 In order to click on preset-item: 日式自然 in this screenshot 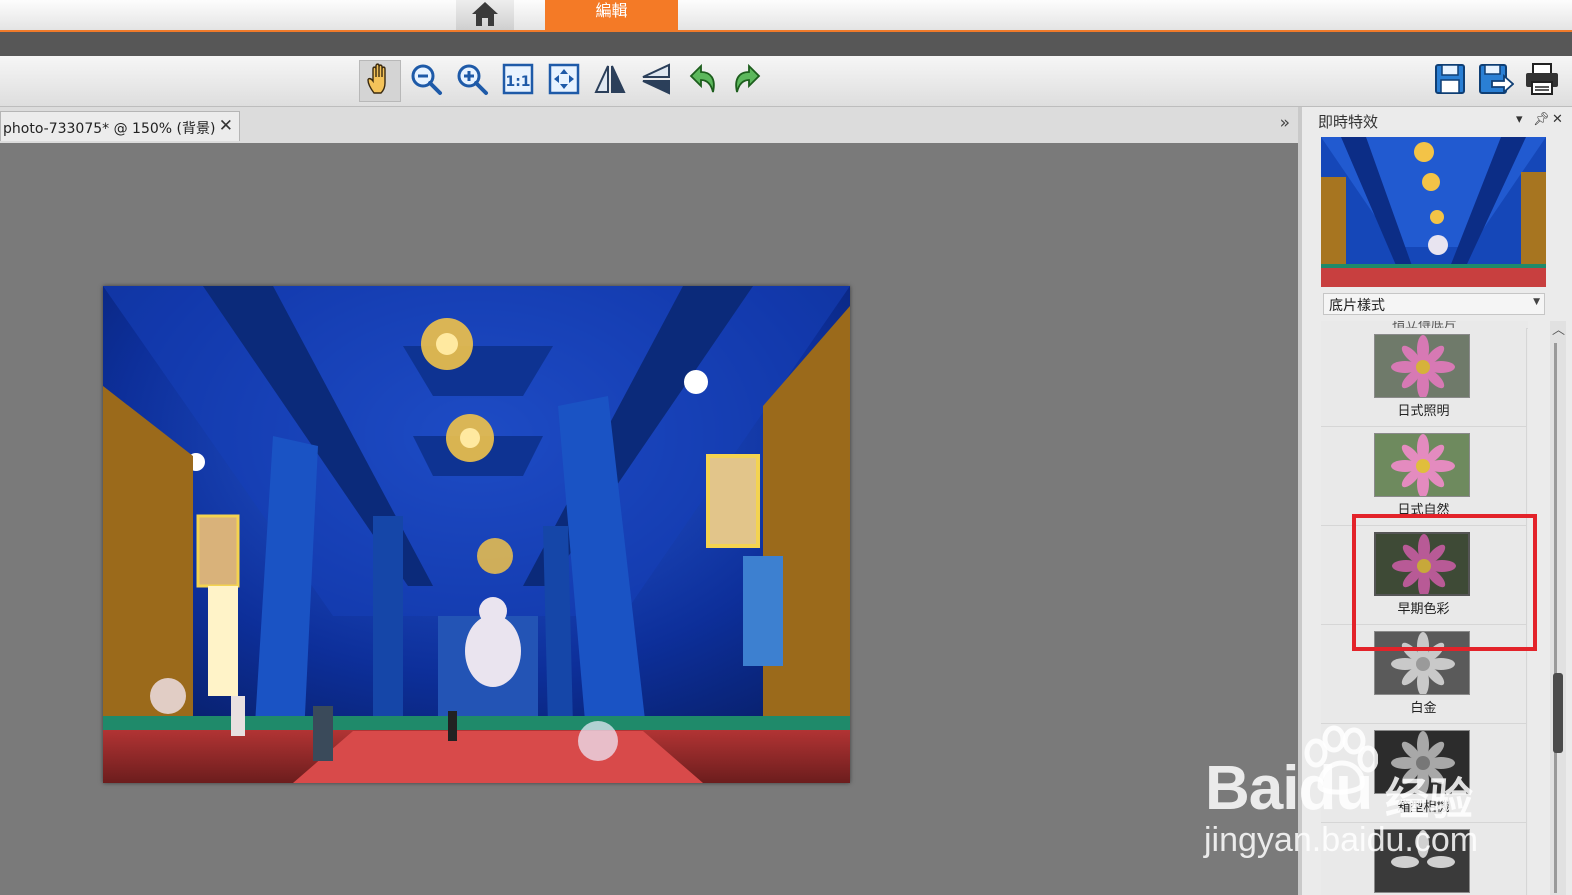, I will do `click(1424, 476)`.